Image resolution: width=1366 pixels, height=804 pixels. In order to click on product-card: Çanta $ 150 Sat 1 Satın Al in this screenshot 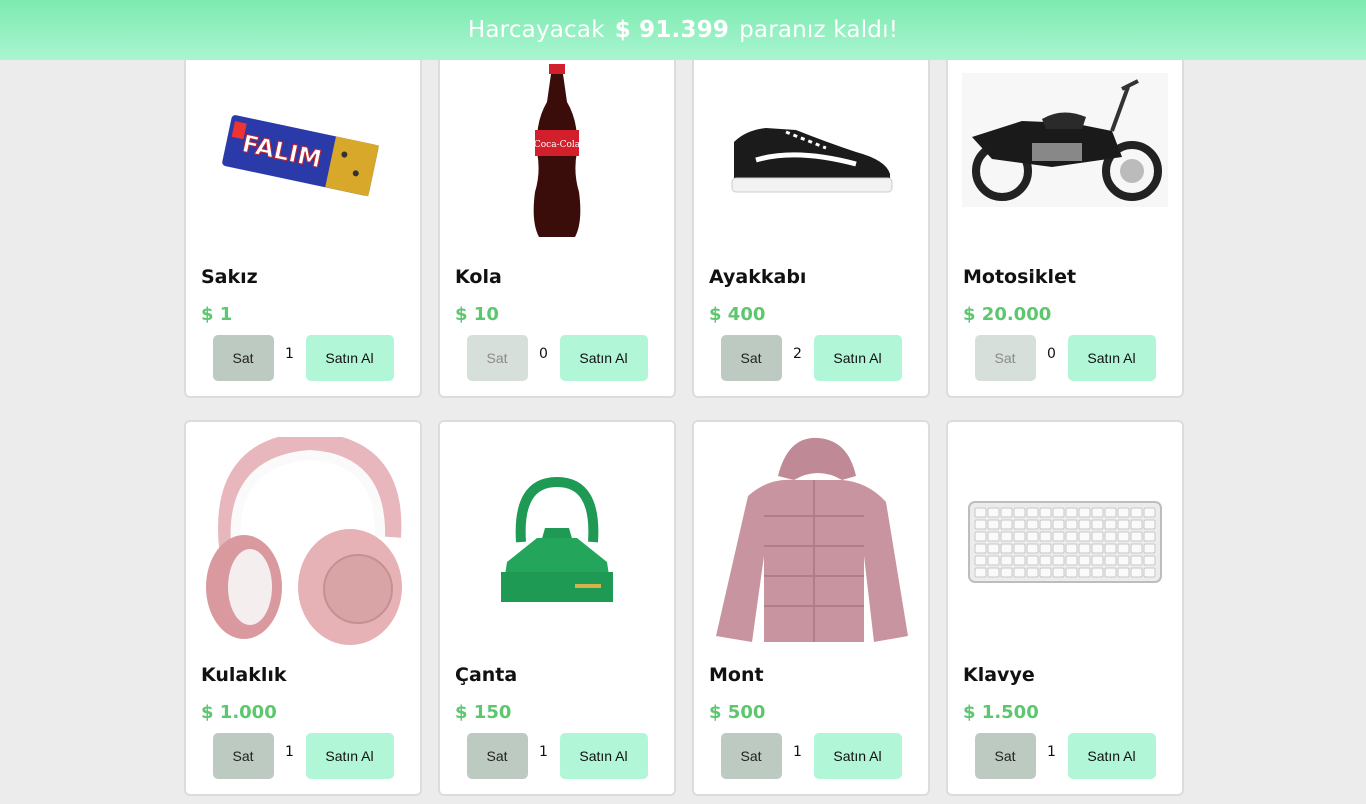, I will do `click(557, 608)`.